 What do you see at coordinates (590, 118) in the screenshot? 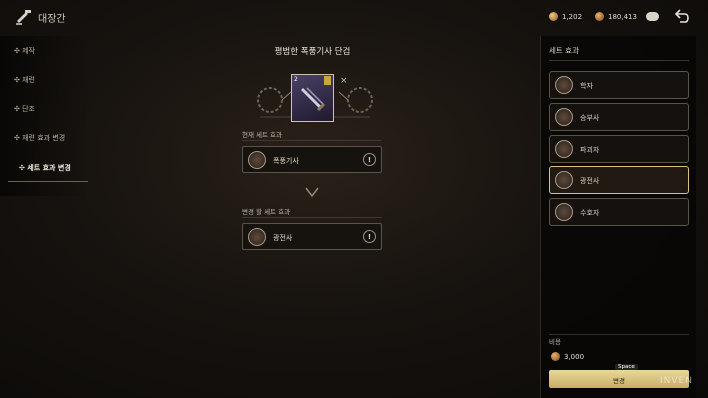
I see `effect-label: 승부사` at bounding box center [590, 118].